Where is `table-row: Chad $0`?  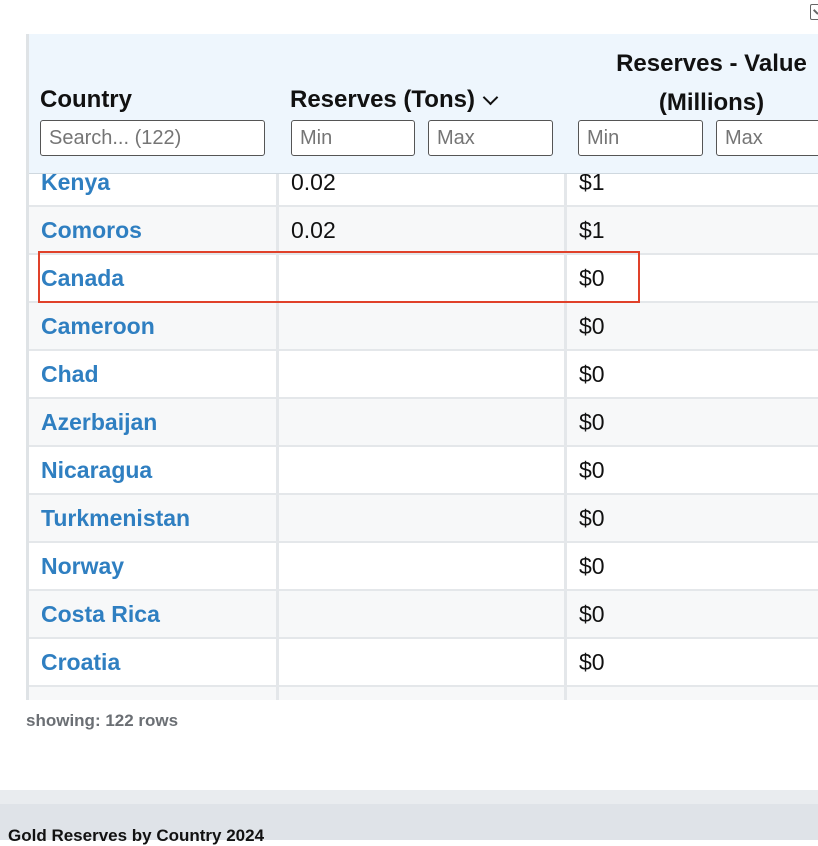
table-row: Chad $0 is located at coordinates (423, 375).